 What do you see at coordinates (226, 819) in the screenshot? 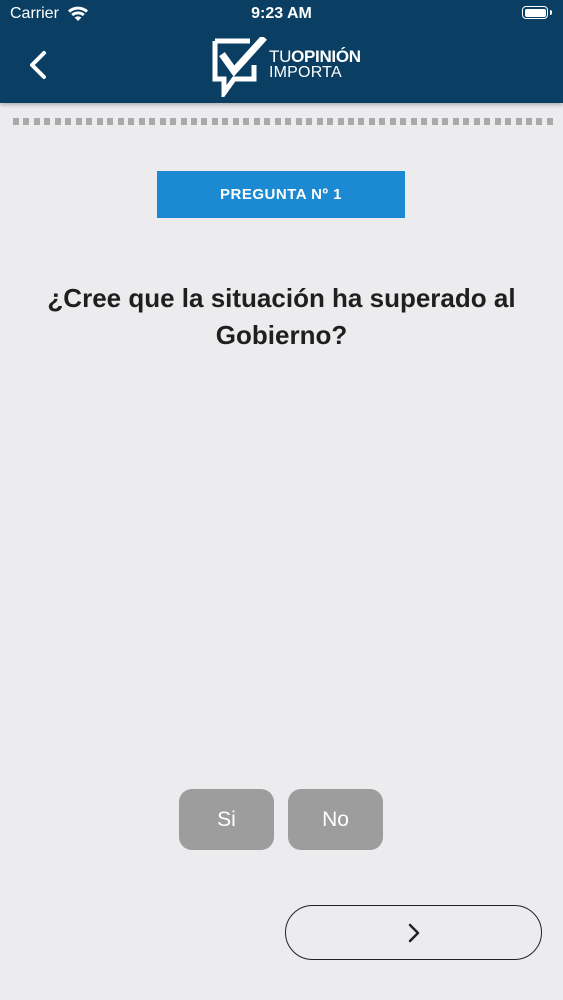
I see `answer-si-button: Si` at bounding box center [226, 819].